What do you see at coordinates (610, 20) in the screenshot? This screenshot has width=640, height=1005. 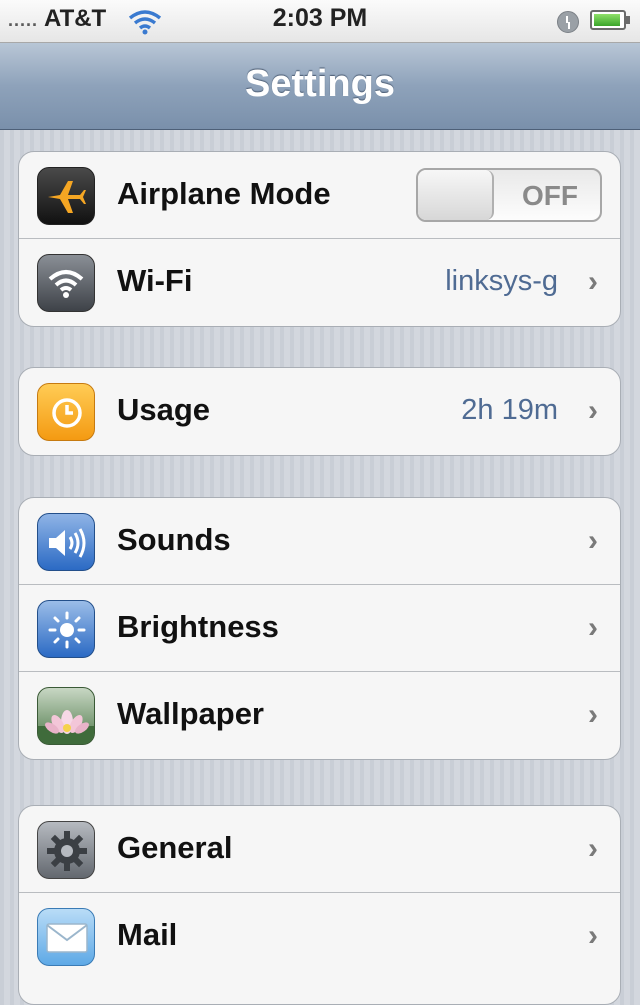 I see `battery-icon` at bounding box center [610, 20].